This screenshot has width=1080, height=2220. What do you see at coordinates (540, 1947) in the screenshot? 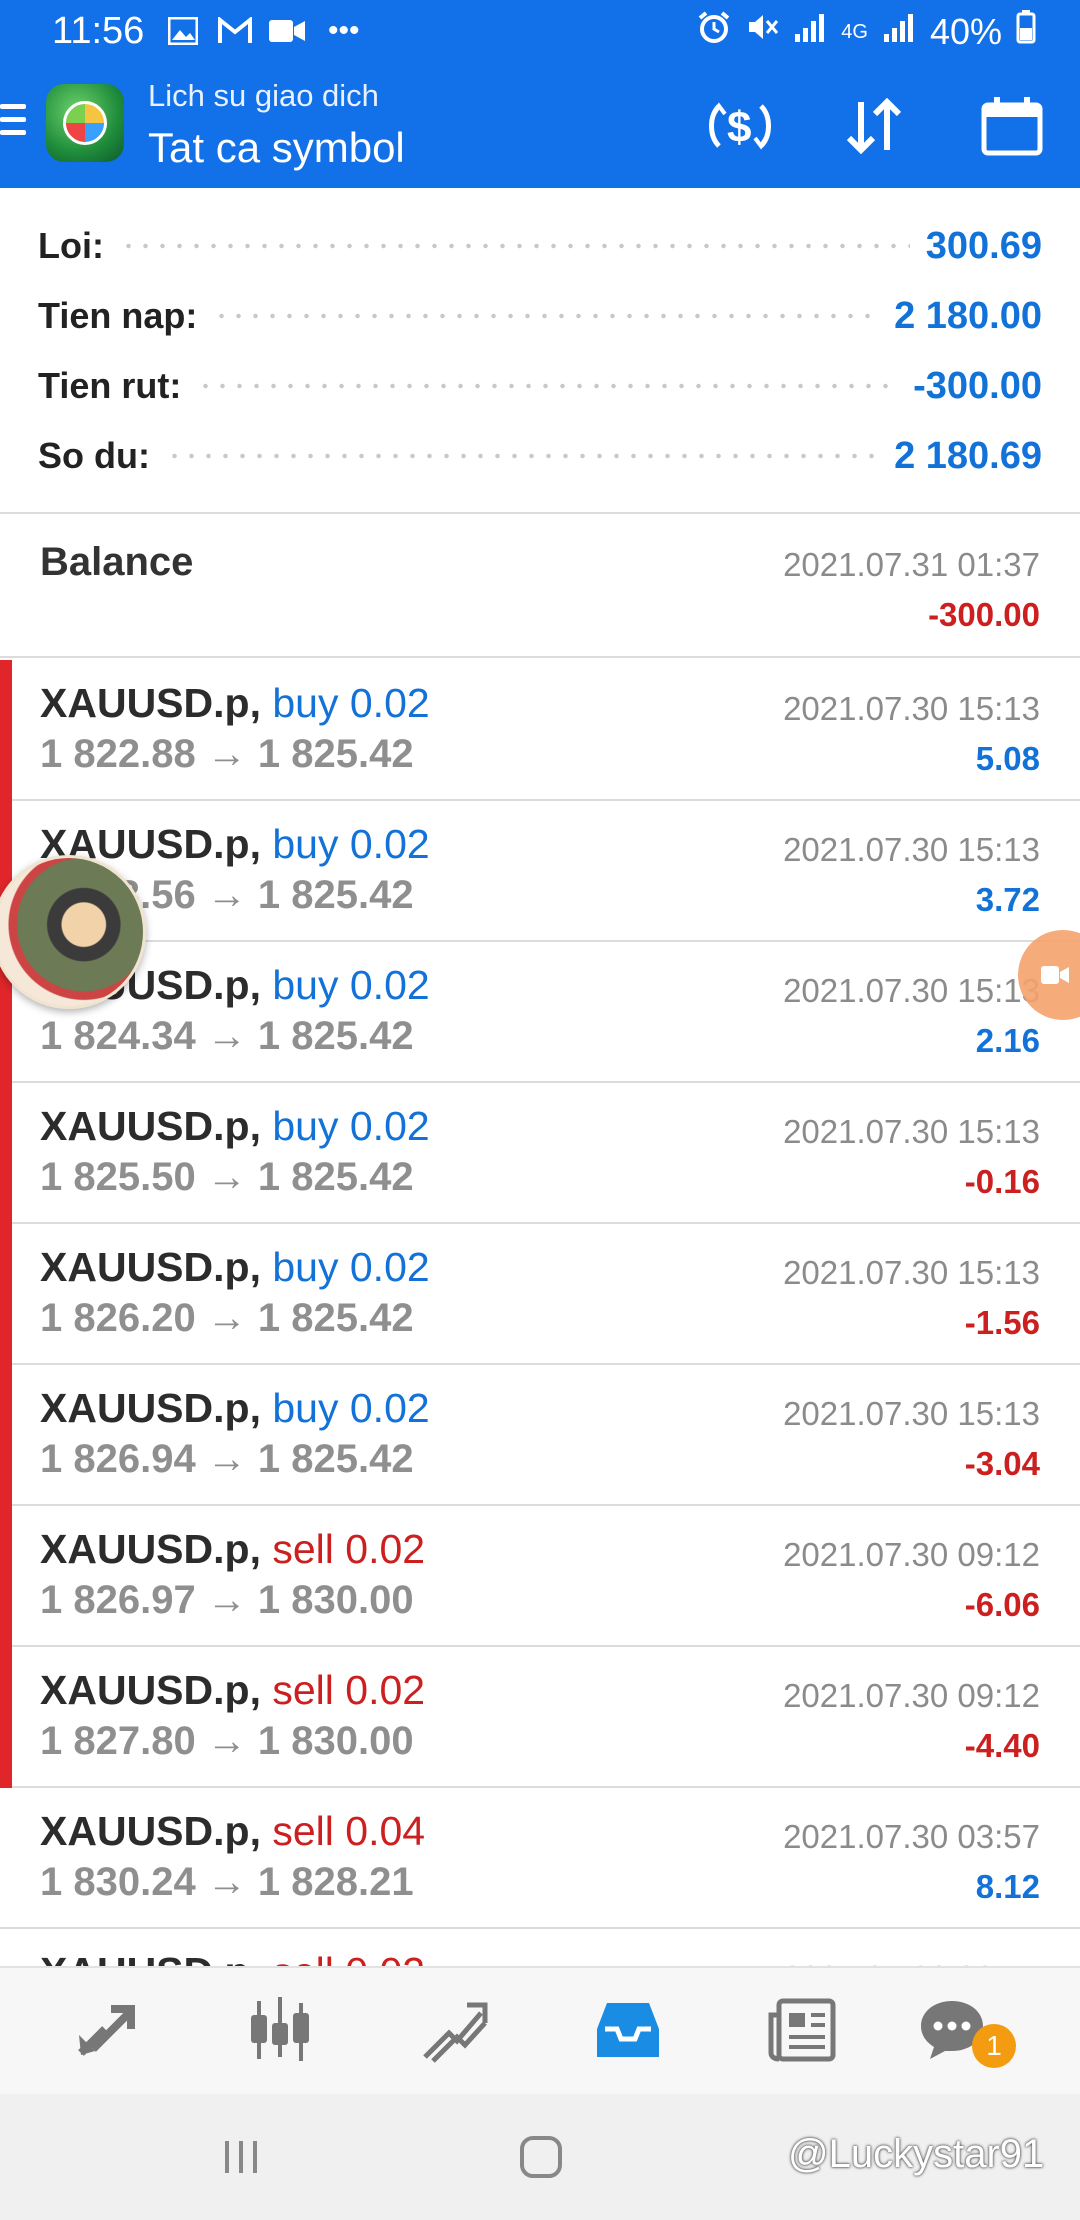
I see `trade-row: XAUUSD.p, sell 0.02 2021.07.30 03:57` at bounding box center [540, 1947].